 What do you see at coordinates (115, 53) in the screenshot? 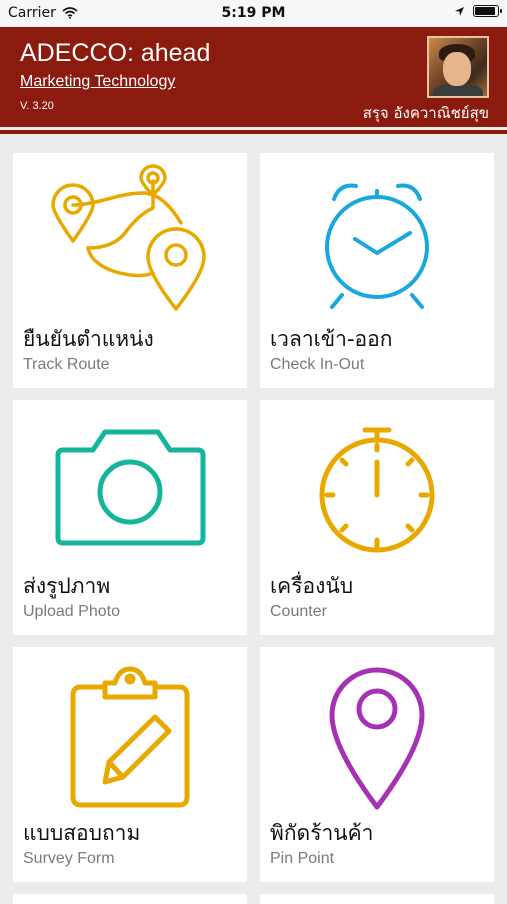
I see `app-title: ADECCO: ahead` at bounding box center [115, 53].